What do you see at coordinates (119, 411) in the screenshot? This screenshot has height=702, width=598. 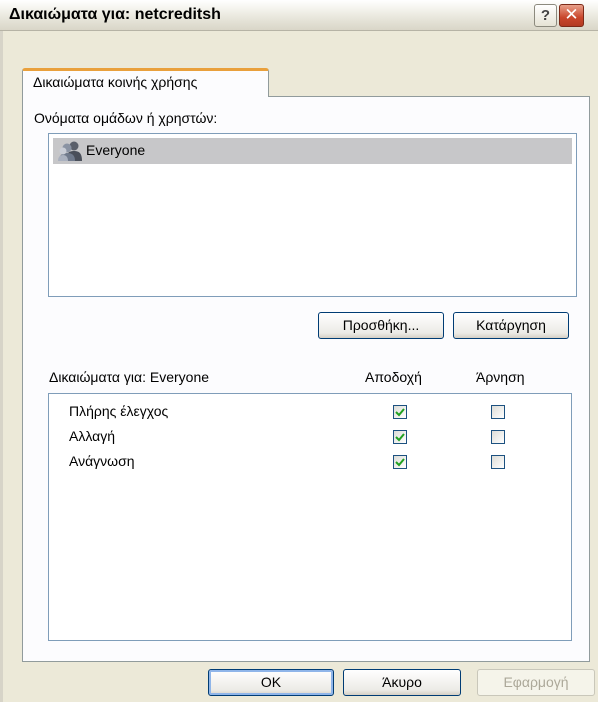 I see `permission-name: Πλήρης έλεγχος` at bounding box center [119, 411].